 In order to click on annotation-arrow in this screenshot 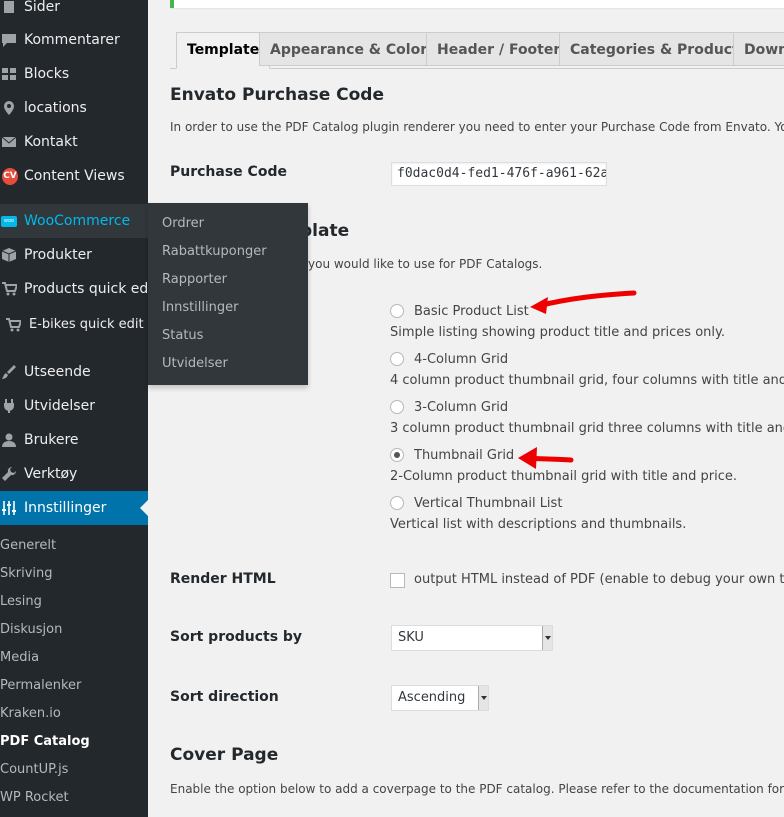, I will do `click(586, 299)`.